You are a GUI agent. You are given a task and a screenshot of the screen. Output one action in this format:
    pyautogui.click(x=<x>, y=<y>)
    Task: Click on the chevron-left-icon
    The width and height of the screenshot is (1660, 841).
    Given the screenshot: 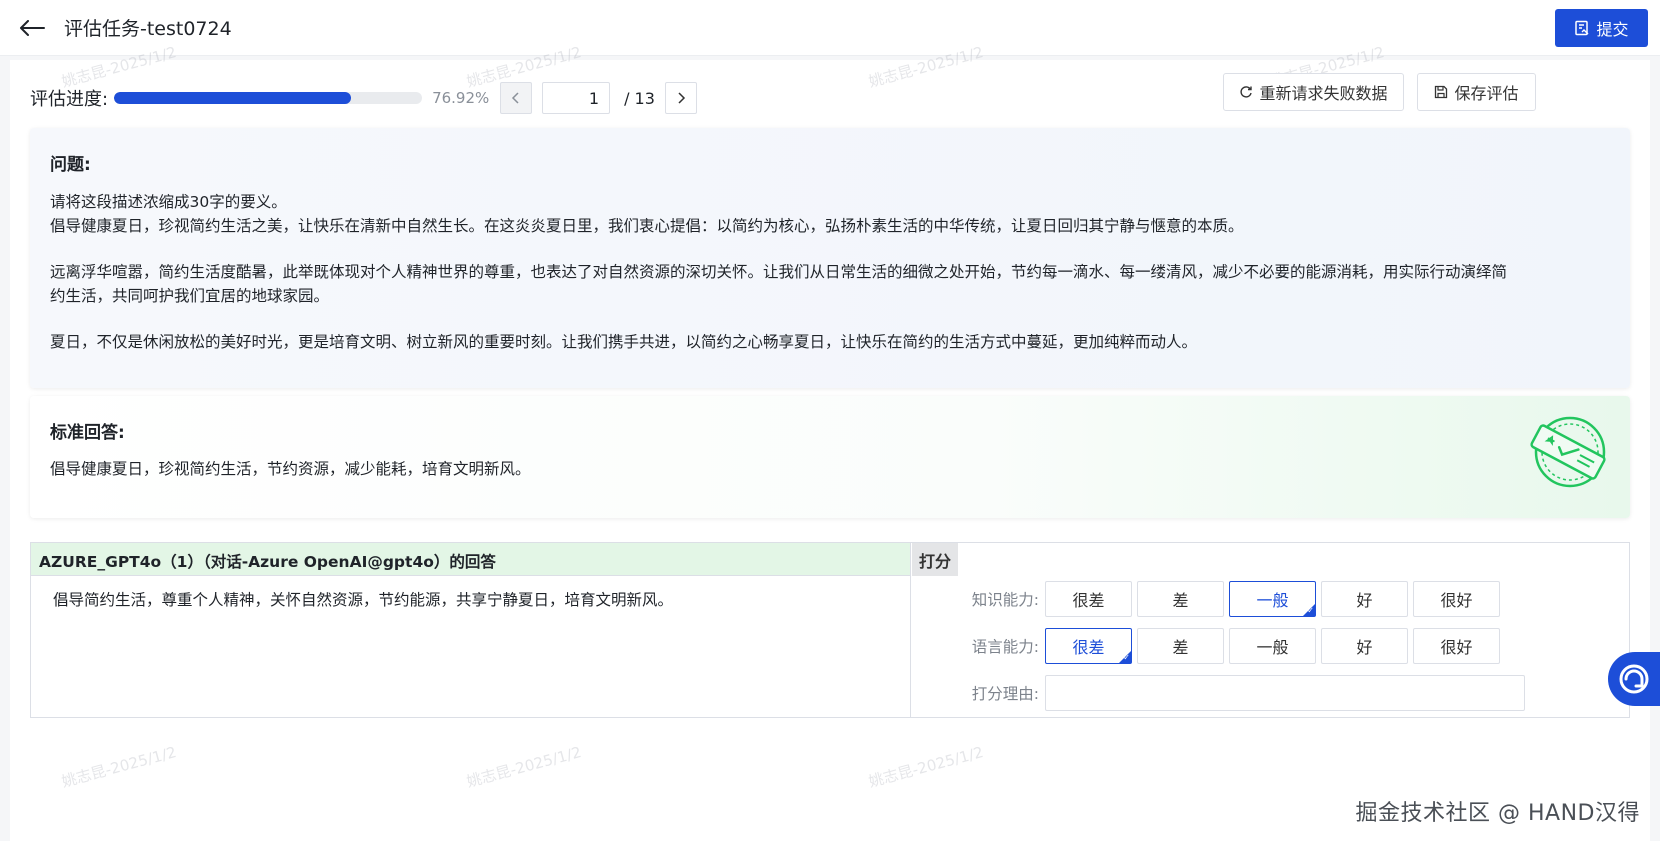 What is the action you would take?
    pyautogui.click(x=515, y=98)
    